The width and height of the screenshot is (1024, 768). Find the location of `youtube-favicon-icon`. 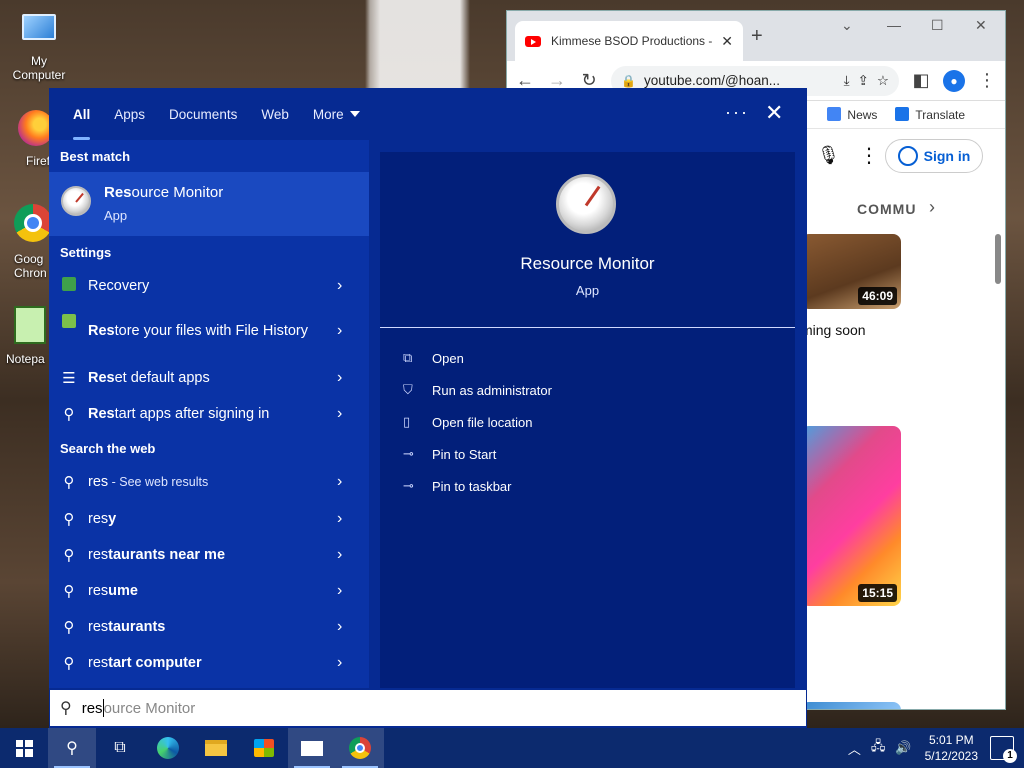

youtube-favicon-icon is located at coordinates (533, 41).